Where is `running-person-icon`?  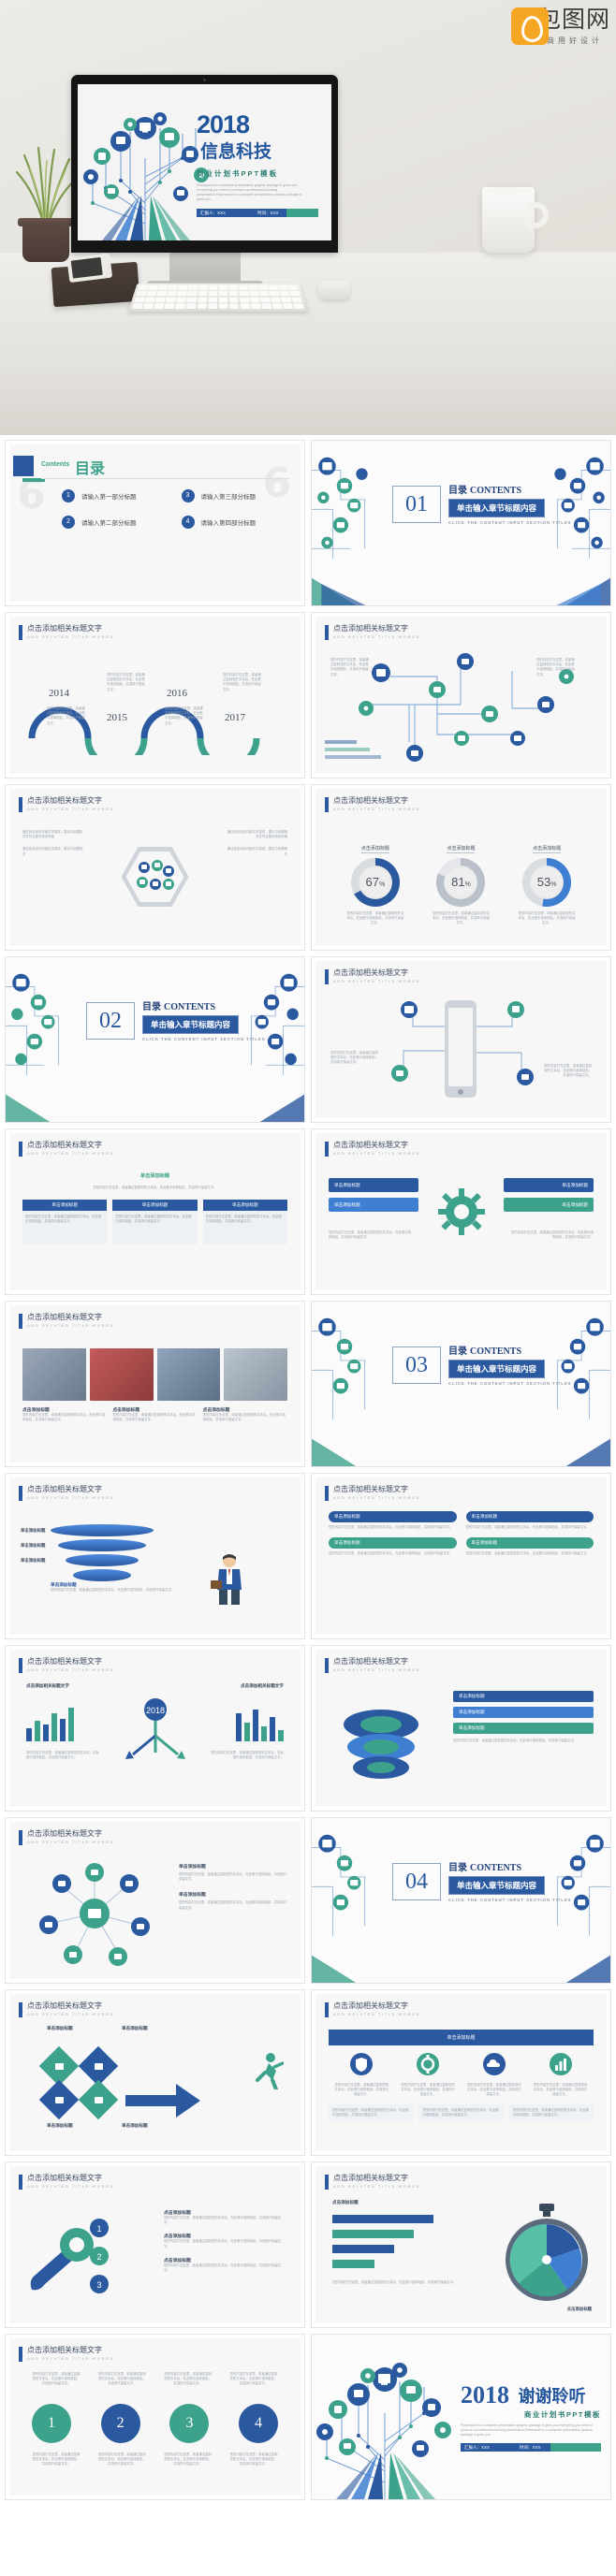 running-person-icon is located at coordinates (270, 2071).